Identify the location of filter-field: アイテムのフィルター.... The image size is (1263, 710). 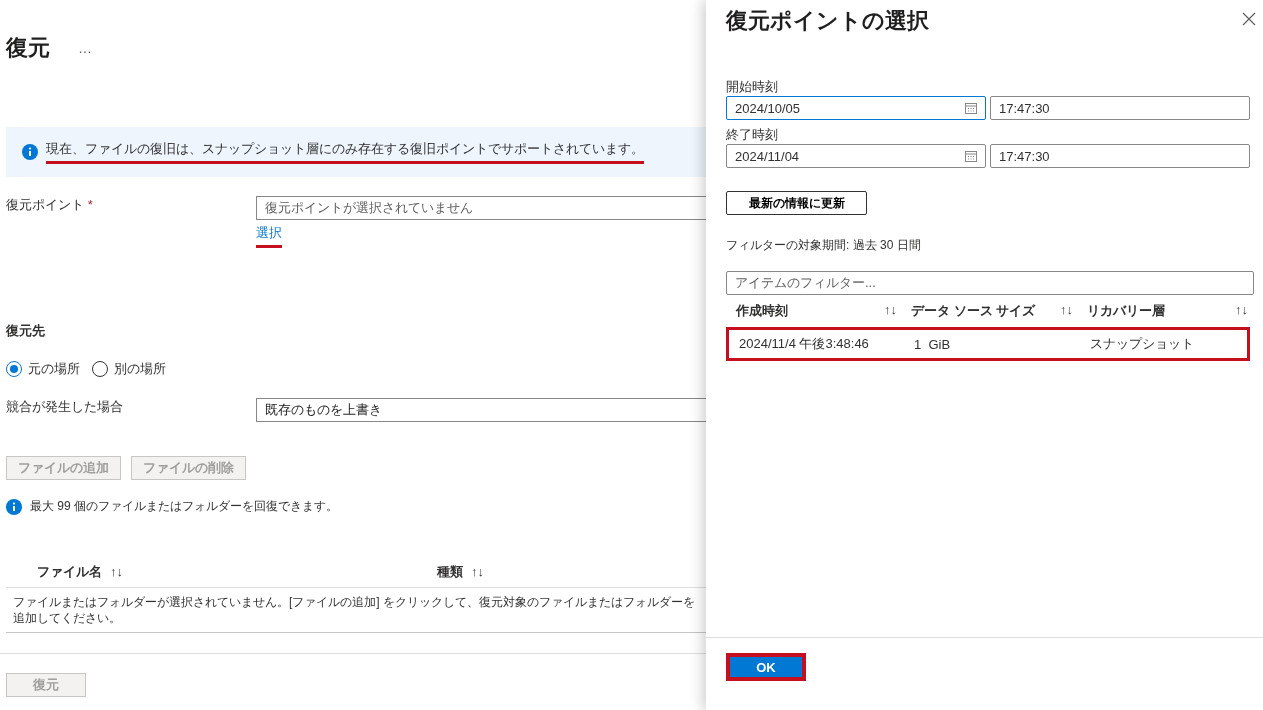
(990, 283).